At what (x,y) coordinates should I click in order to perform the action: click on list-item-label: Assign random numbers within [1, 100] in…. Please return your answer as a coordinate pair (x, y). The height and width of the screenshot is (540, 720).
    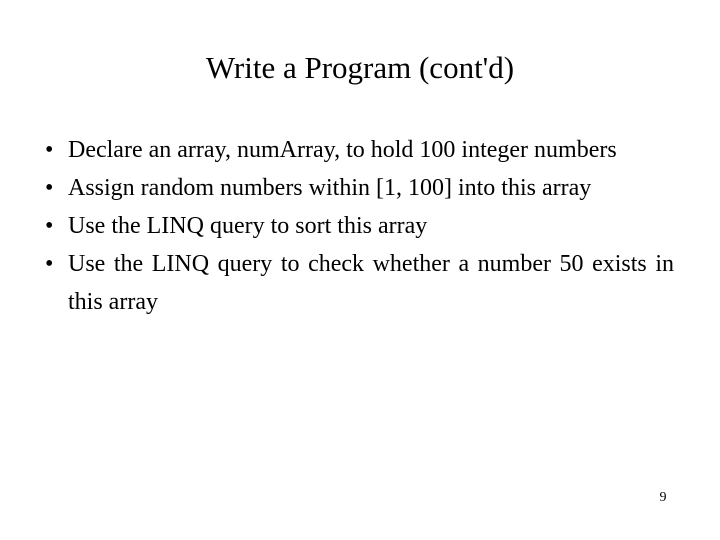
    Looking at the image, I should click on (330, 188).